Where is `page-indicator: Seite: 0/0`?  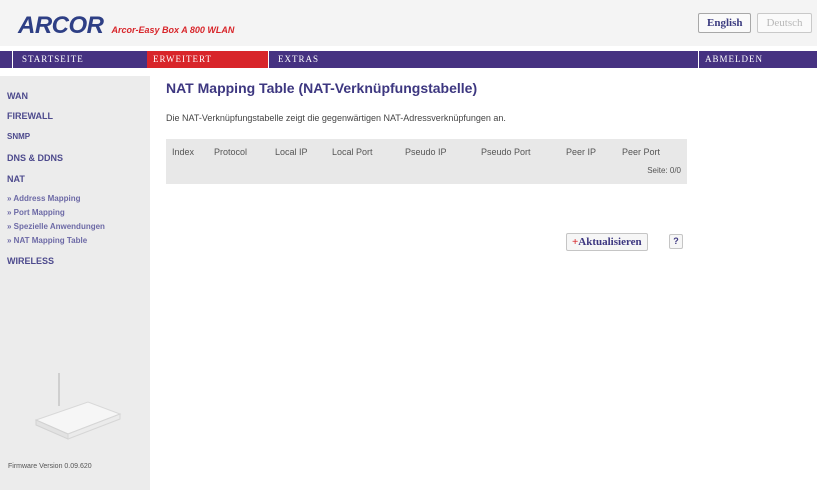 page-indicator: Seite: 0/0 is located at coordinates (664, 170).